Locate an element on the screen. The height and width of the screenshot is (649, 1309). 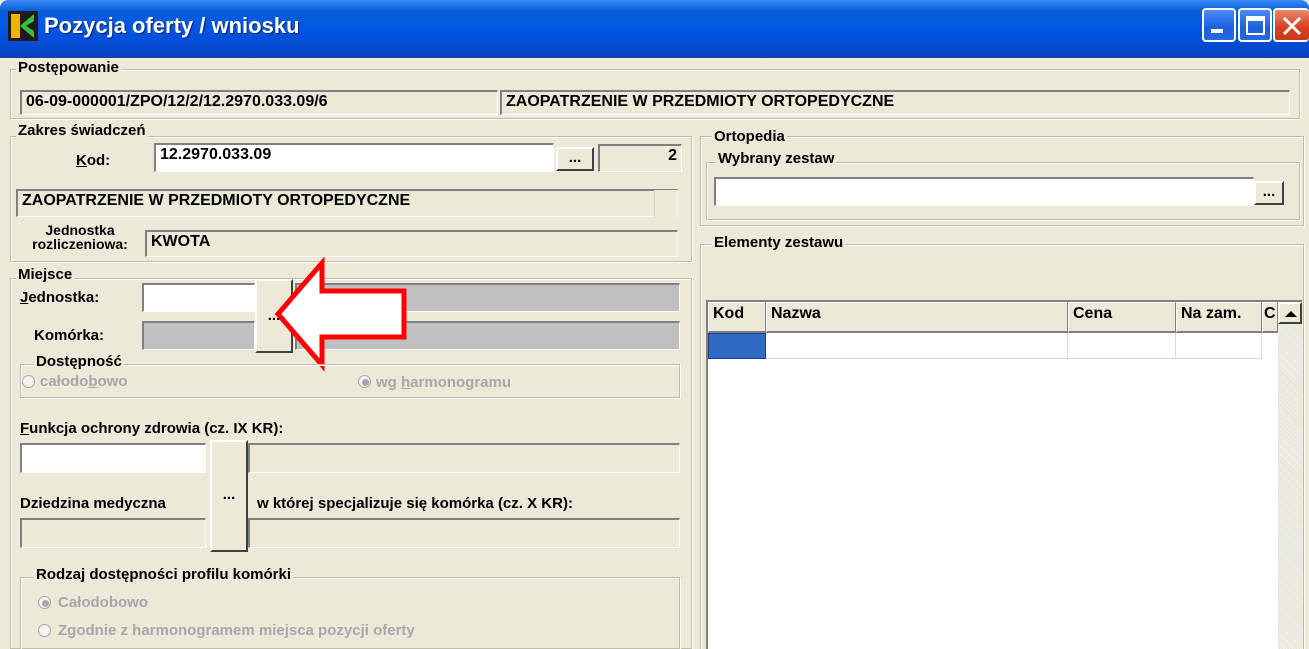
description-scrollbar is located at coordinates (665, 203).